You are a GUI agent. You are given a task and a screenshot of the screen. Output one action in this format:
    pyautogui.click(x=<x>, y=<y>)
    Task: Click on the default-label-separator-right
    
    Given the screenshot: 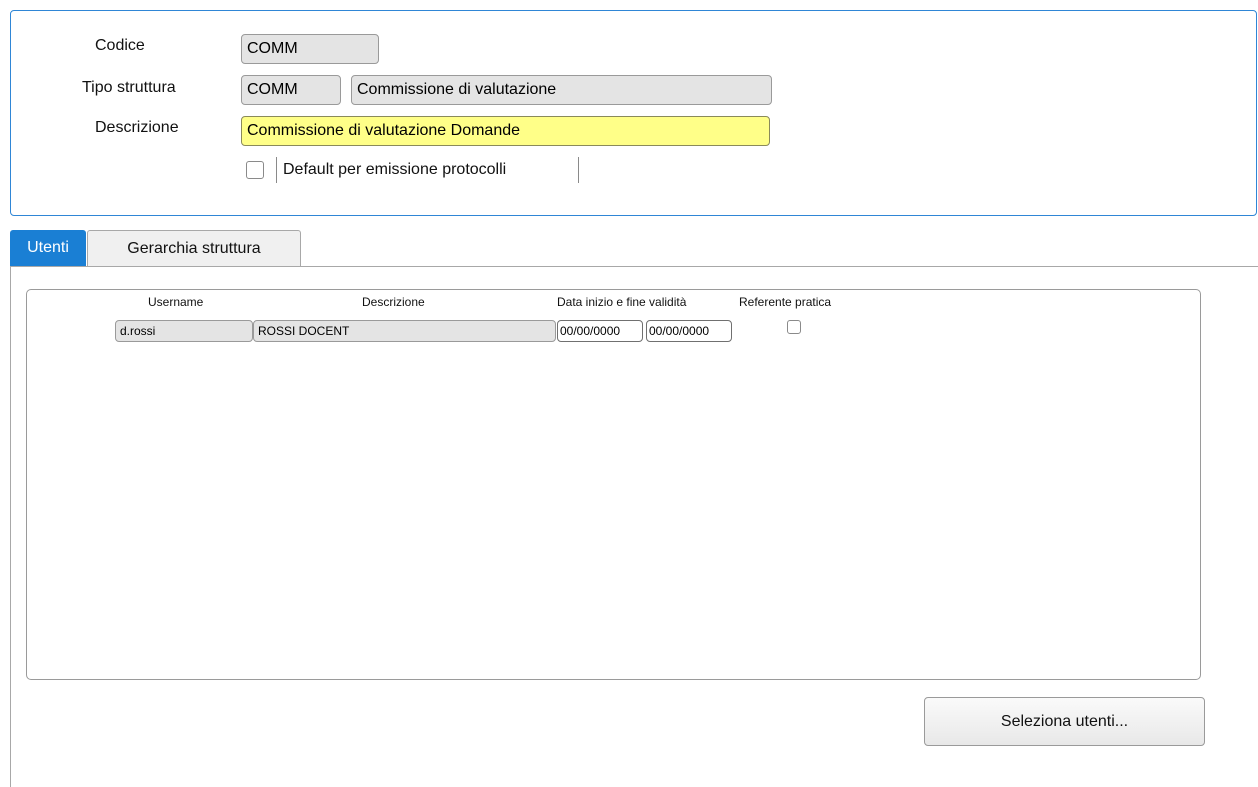 What is the action you would take?
    pyautogui.click(x=578, y=170)
    